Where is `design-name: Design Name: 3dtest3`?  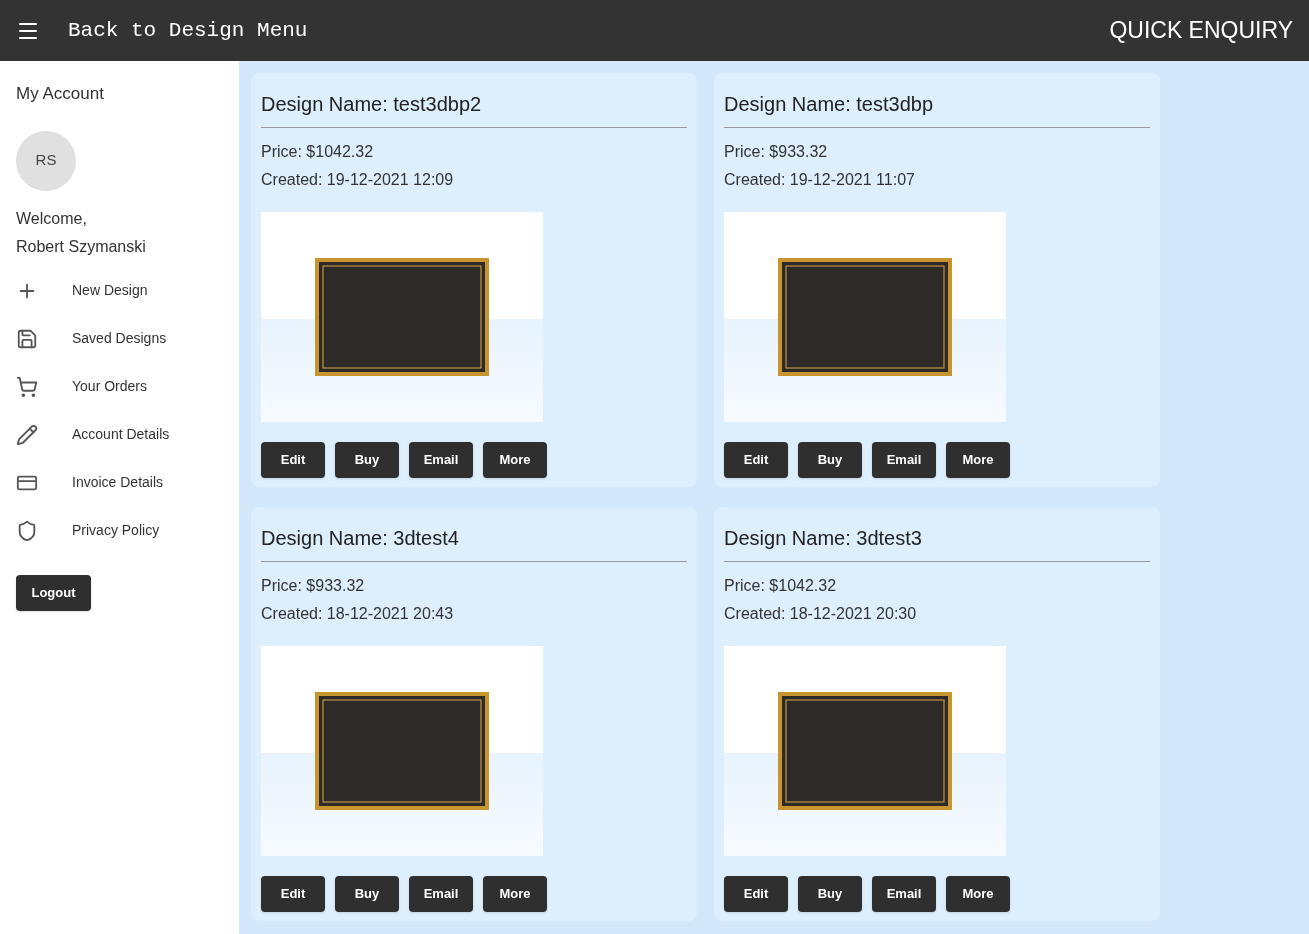
design-name: Design Name: 3dtest3 is located at coordinates (937, 542).